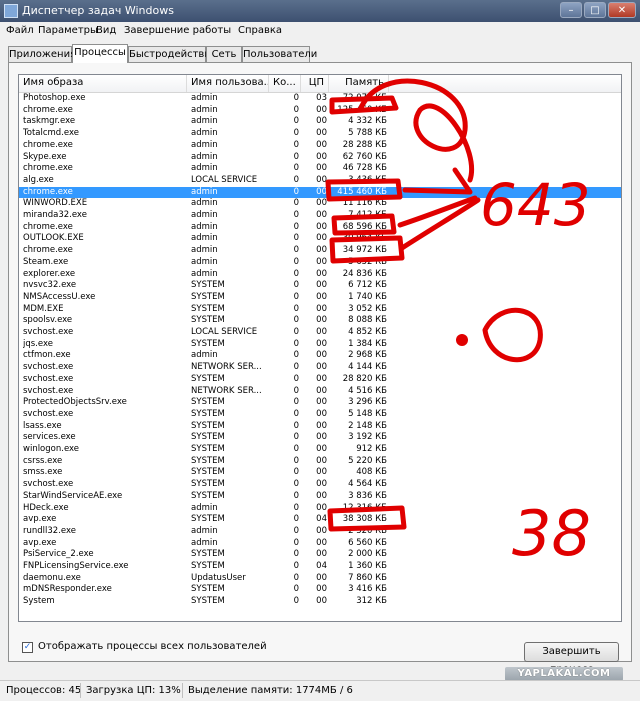  I want to click on table-row: avp.exe admin 0 00 6 560 КБ, so click(320, 544).